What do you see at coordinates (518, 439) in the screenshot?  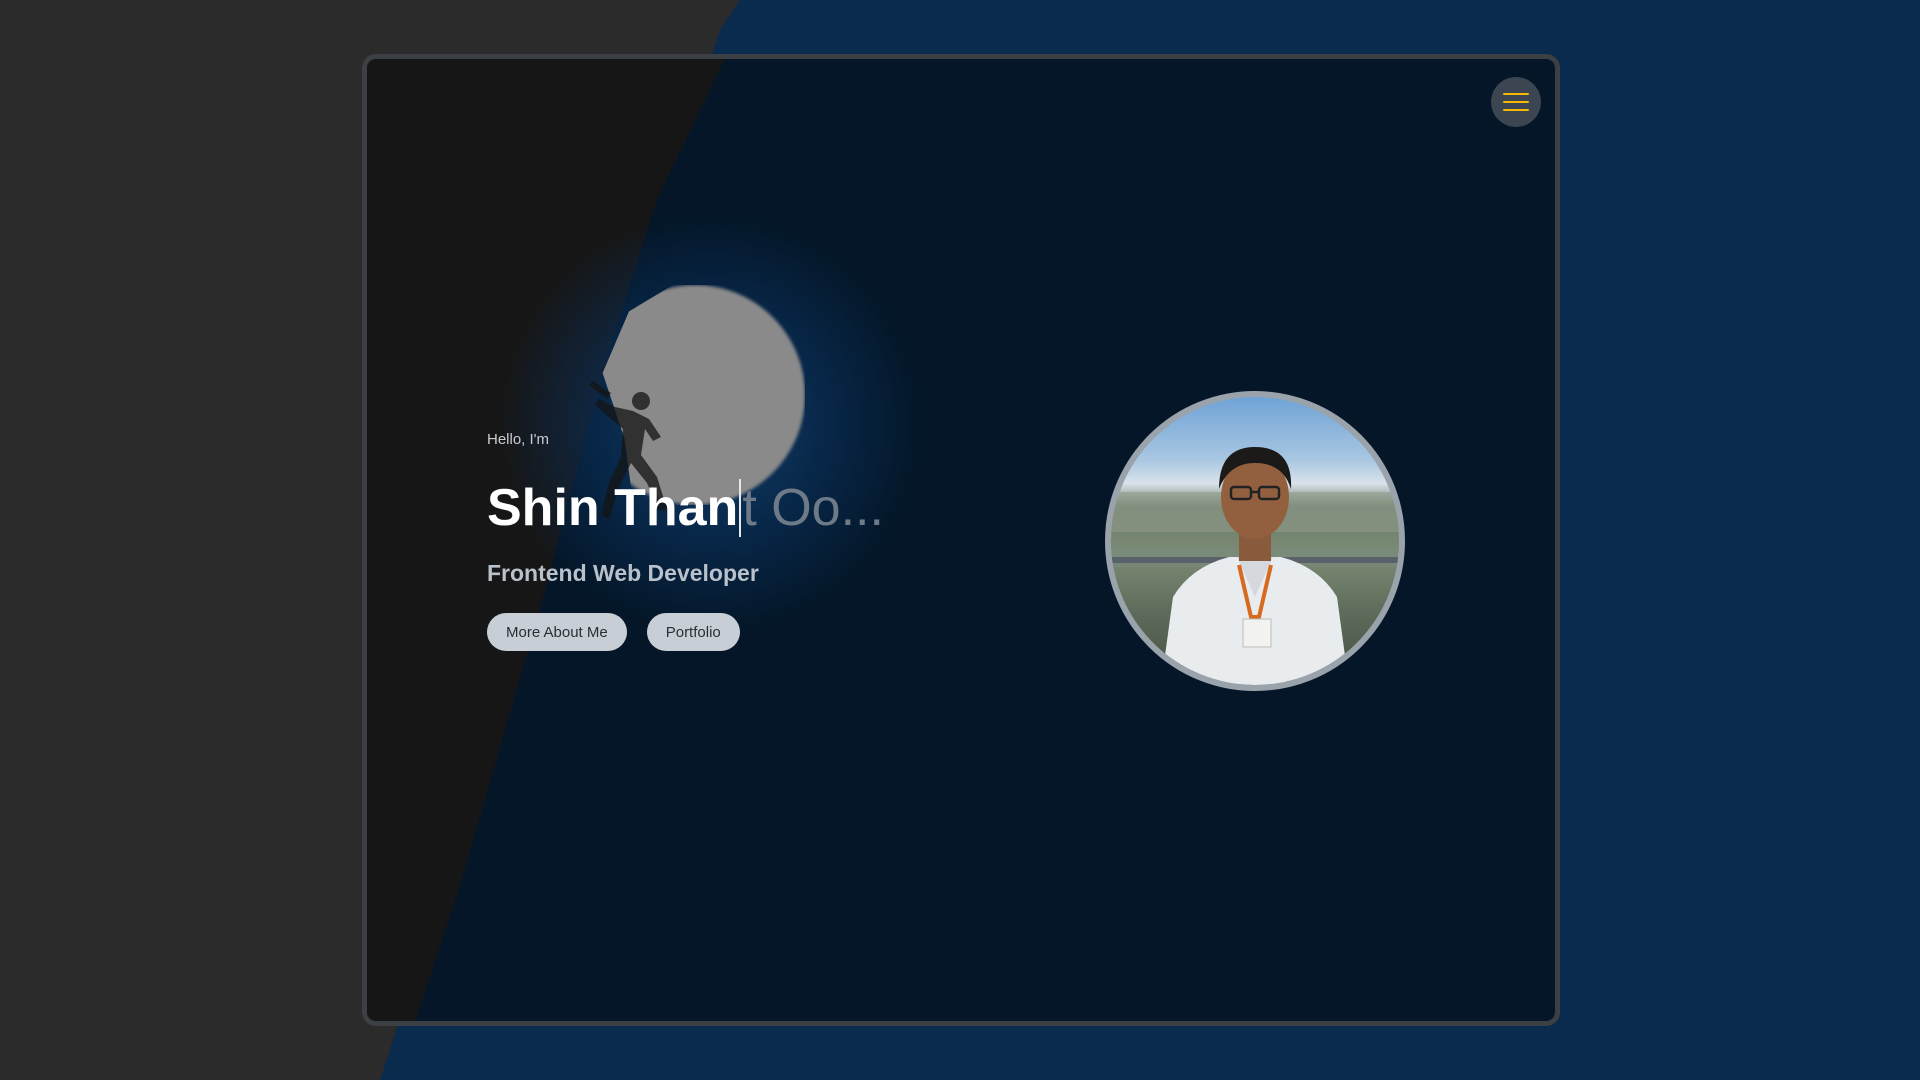 I see `greeting-text: Hello, I'm` at bounding box center [518, 439].